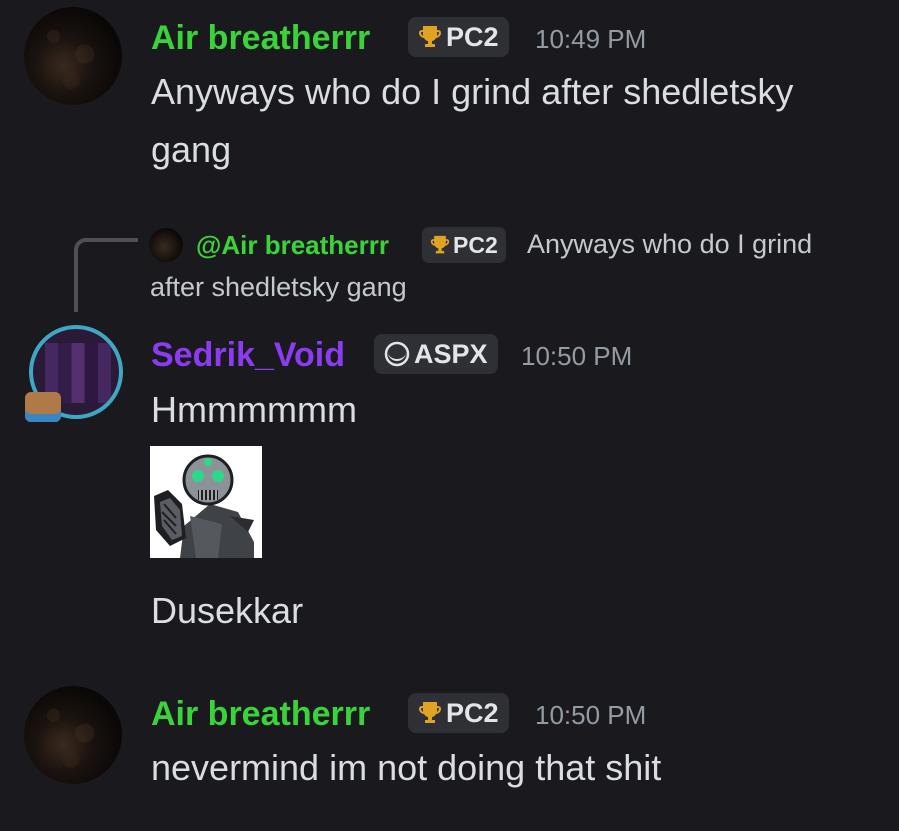  What do you see at coordinates (451, 353) in the screenshot?
I see `badge-label: ASPX` at bounding box center [451, 353].